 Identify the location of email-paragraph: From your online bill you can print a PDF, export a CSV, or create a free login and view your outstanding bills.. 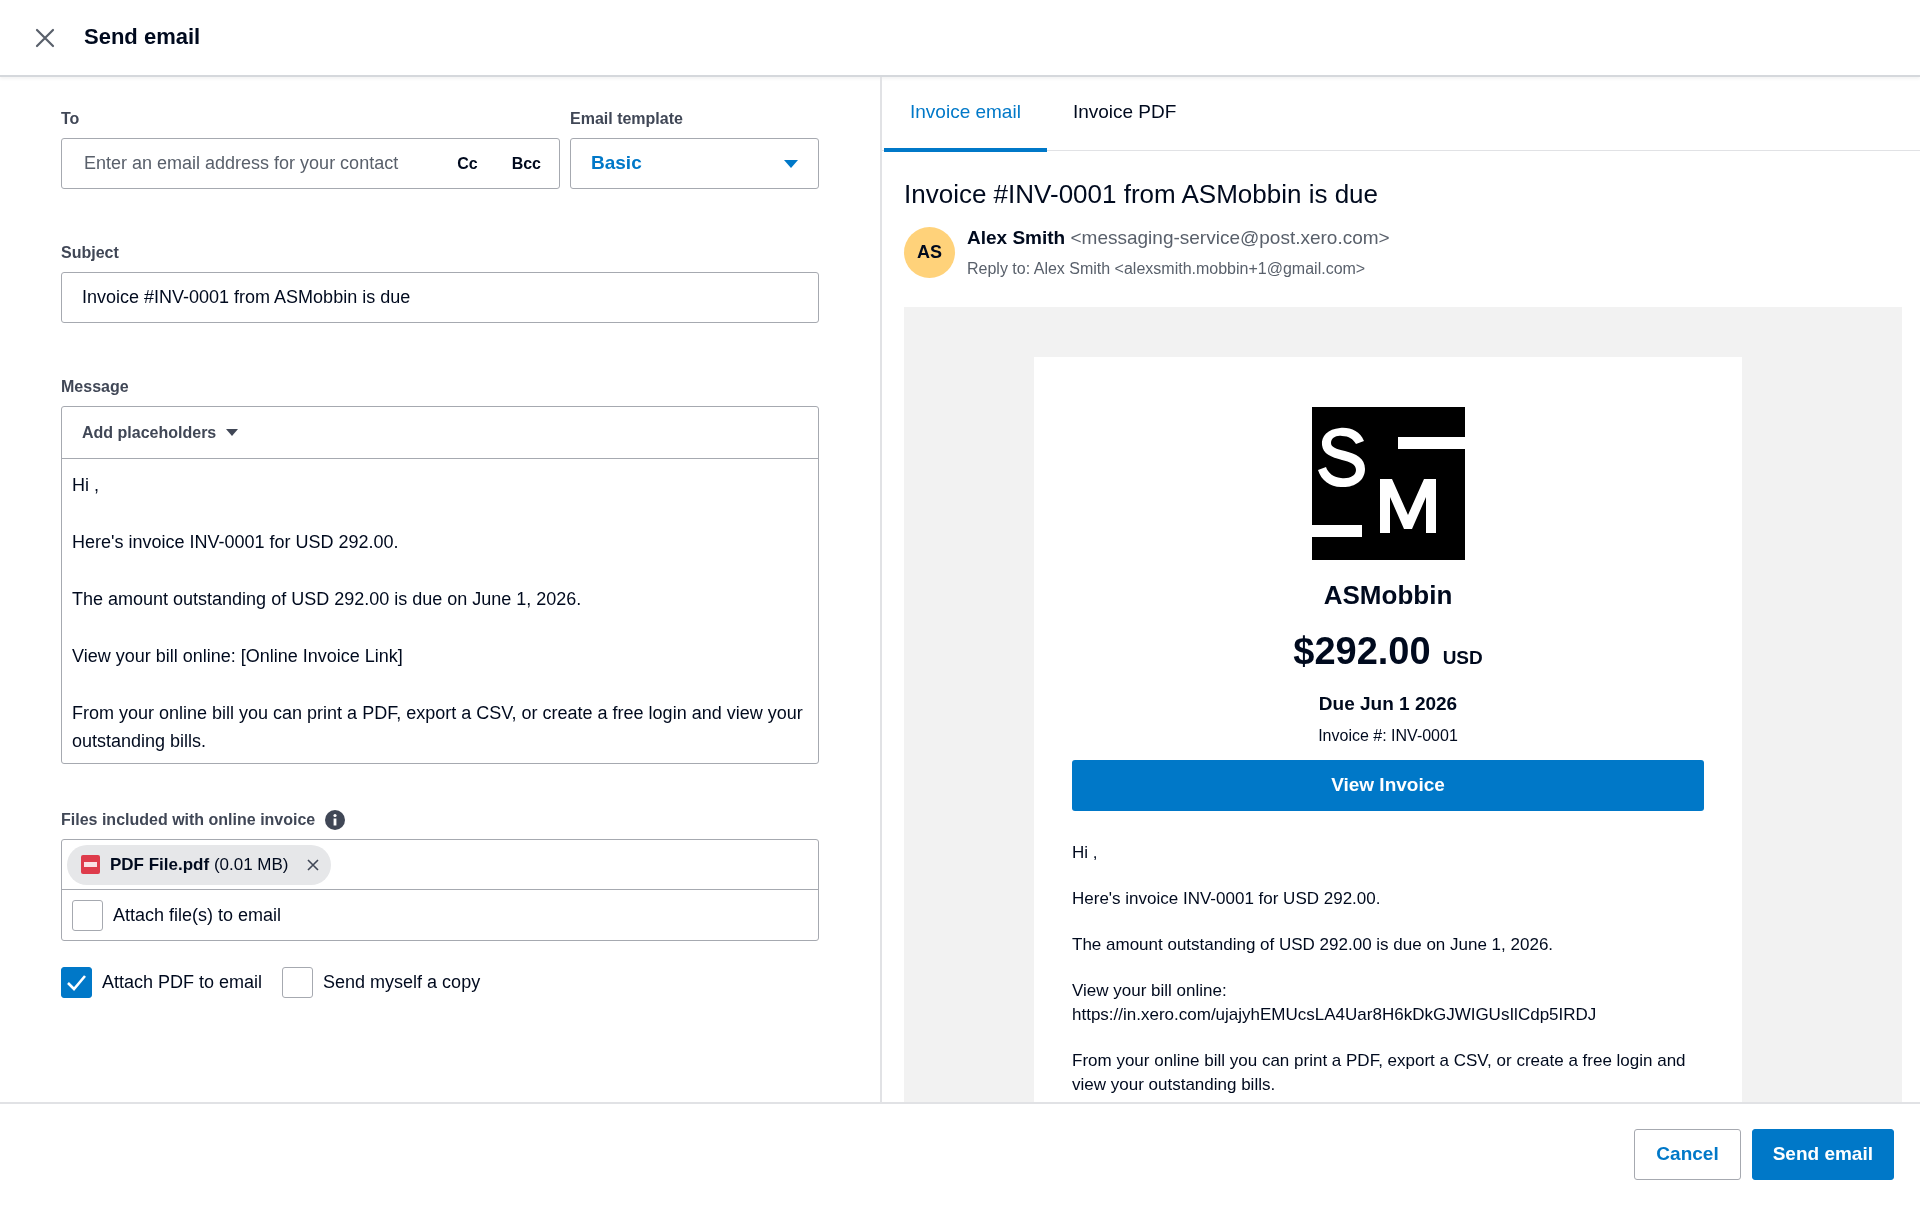
(1379, 1073).